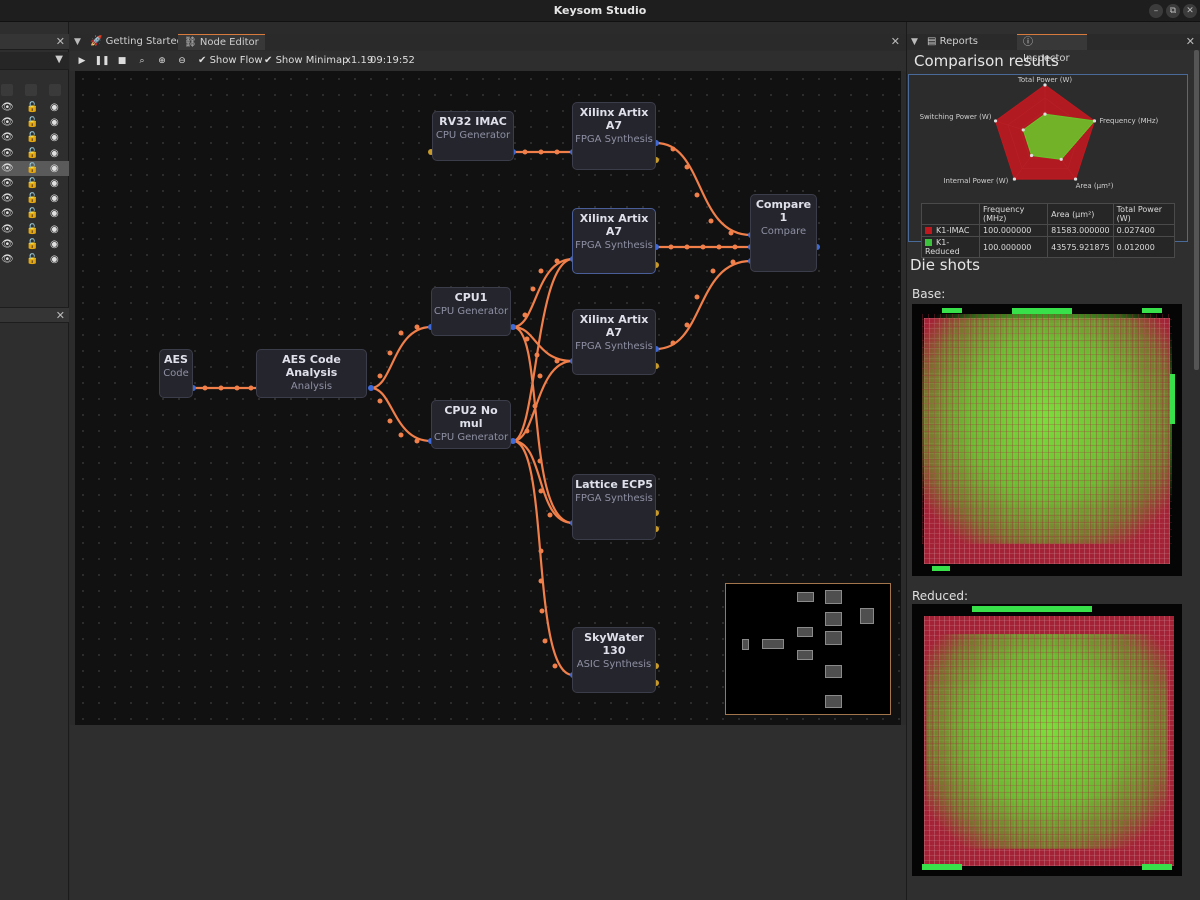 The height and width of the screenshot is (900, 1200). Describe the element at coordinates (471, 311) in the screenshot. I see `node-cpu1: CPU1 CPU Generator` at that location.